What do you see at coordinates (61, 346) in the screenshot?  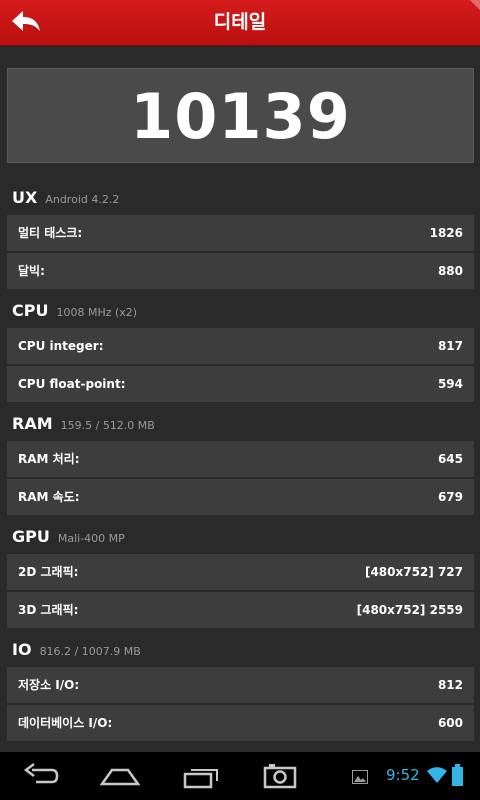 I see `row-label: CPU integer:` at bounding box center [61, 346].